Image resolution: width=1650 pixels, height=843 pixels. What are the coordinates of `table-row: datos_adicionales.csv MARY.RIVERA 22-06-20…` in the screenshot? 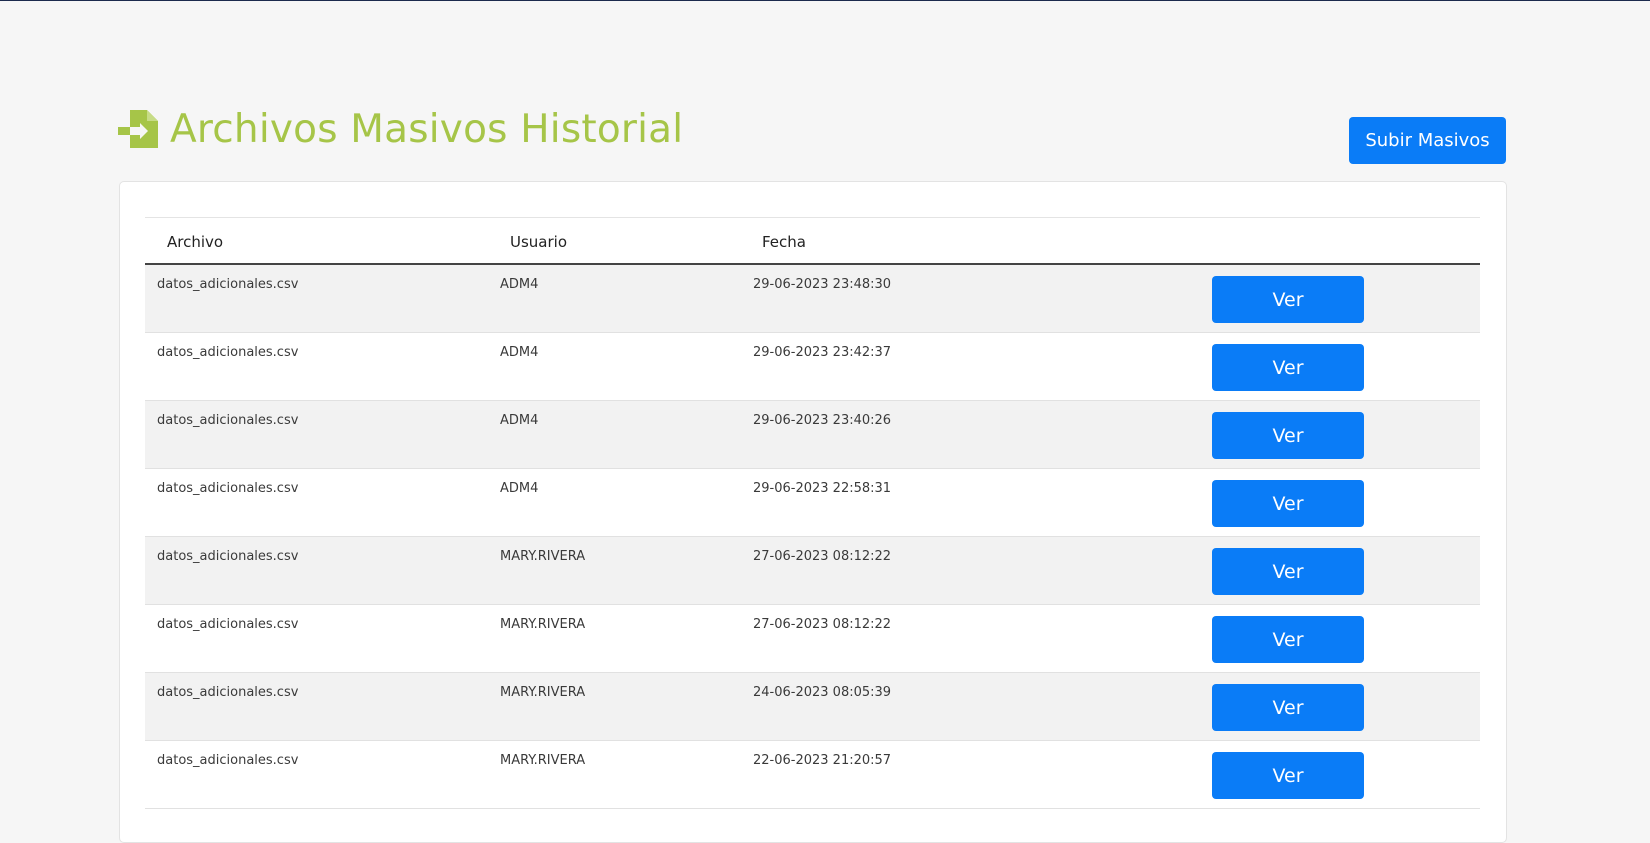 It's located at (812, 775).